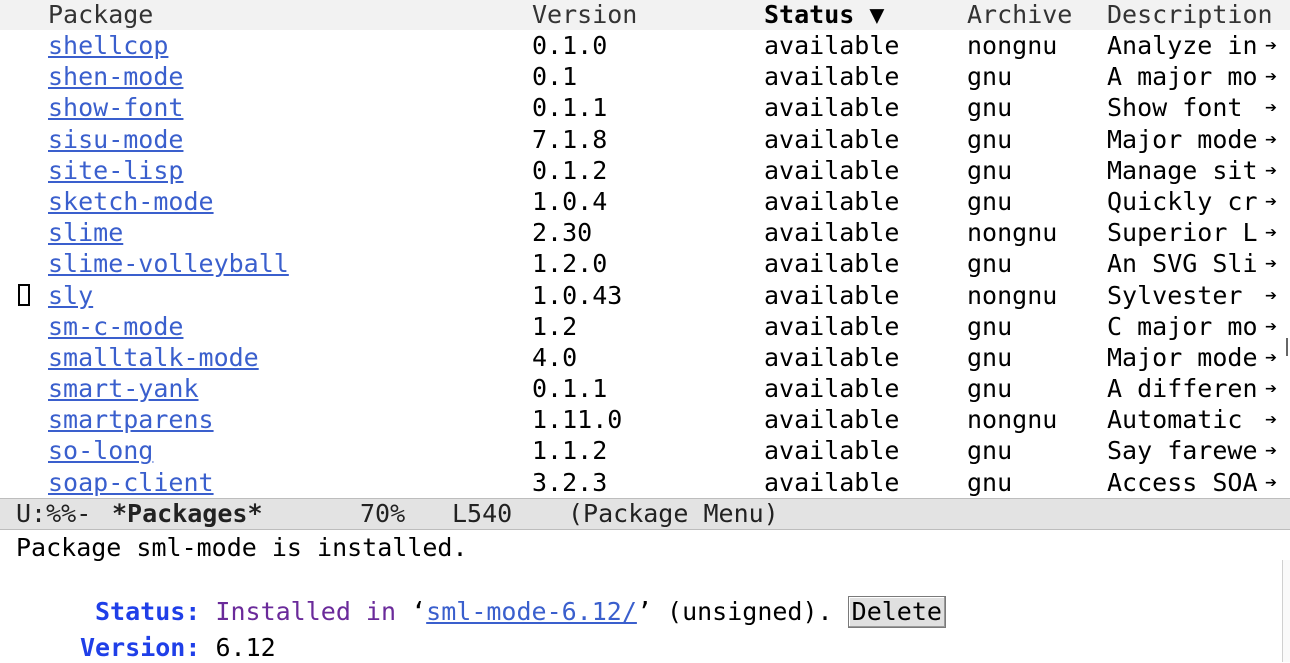 This screenshot has height=663, width=1290. Describe the element at coordinates (168, 263) in the screenshot. I see `package-name-link: slime-volleyball` at that location.